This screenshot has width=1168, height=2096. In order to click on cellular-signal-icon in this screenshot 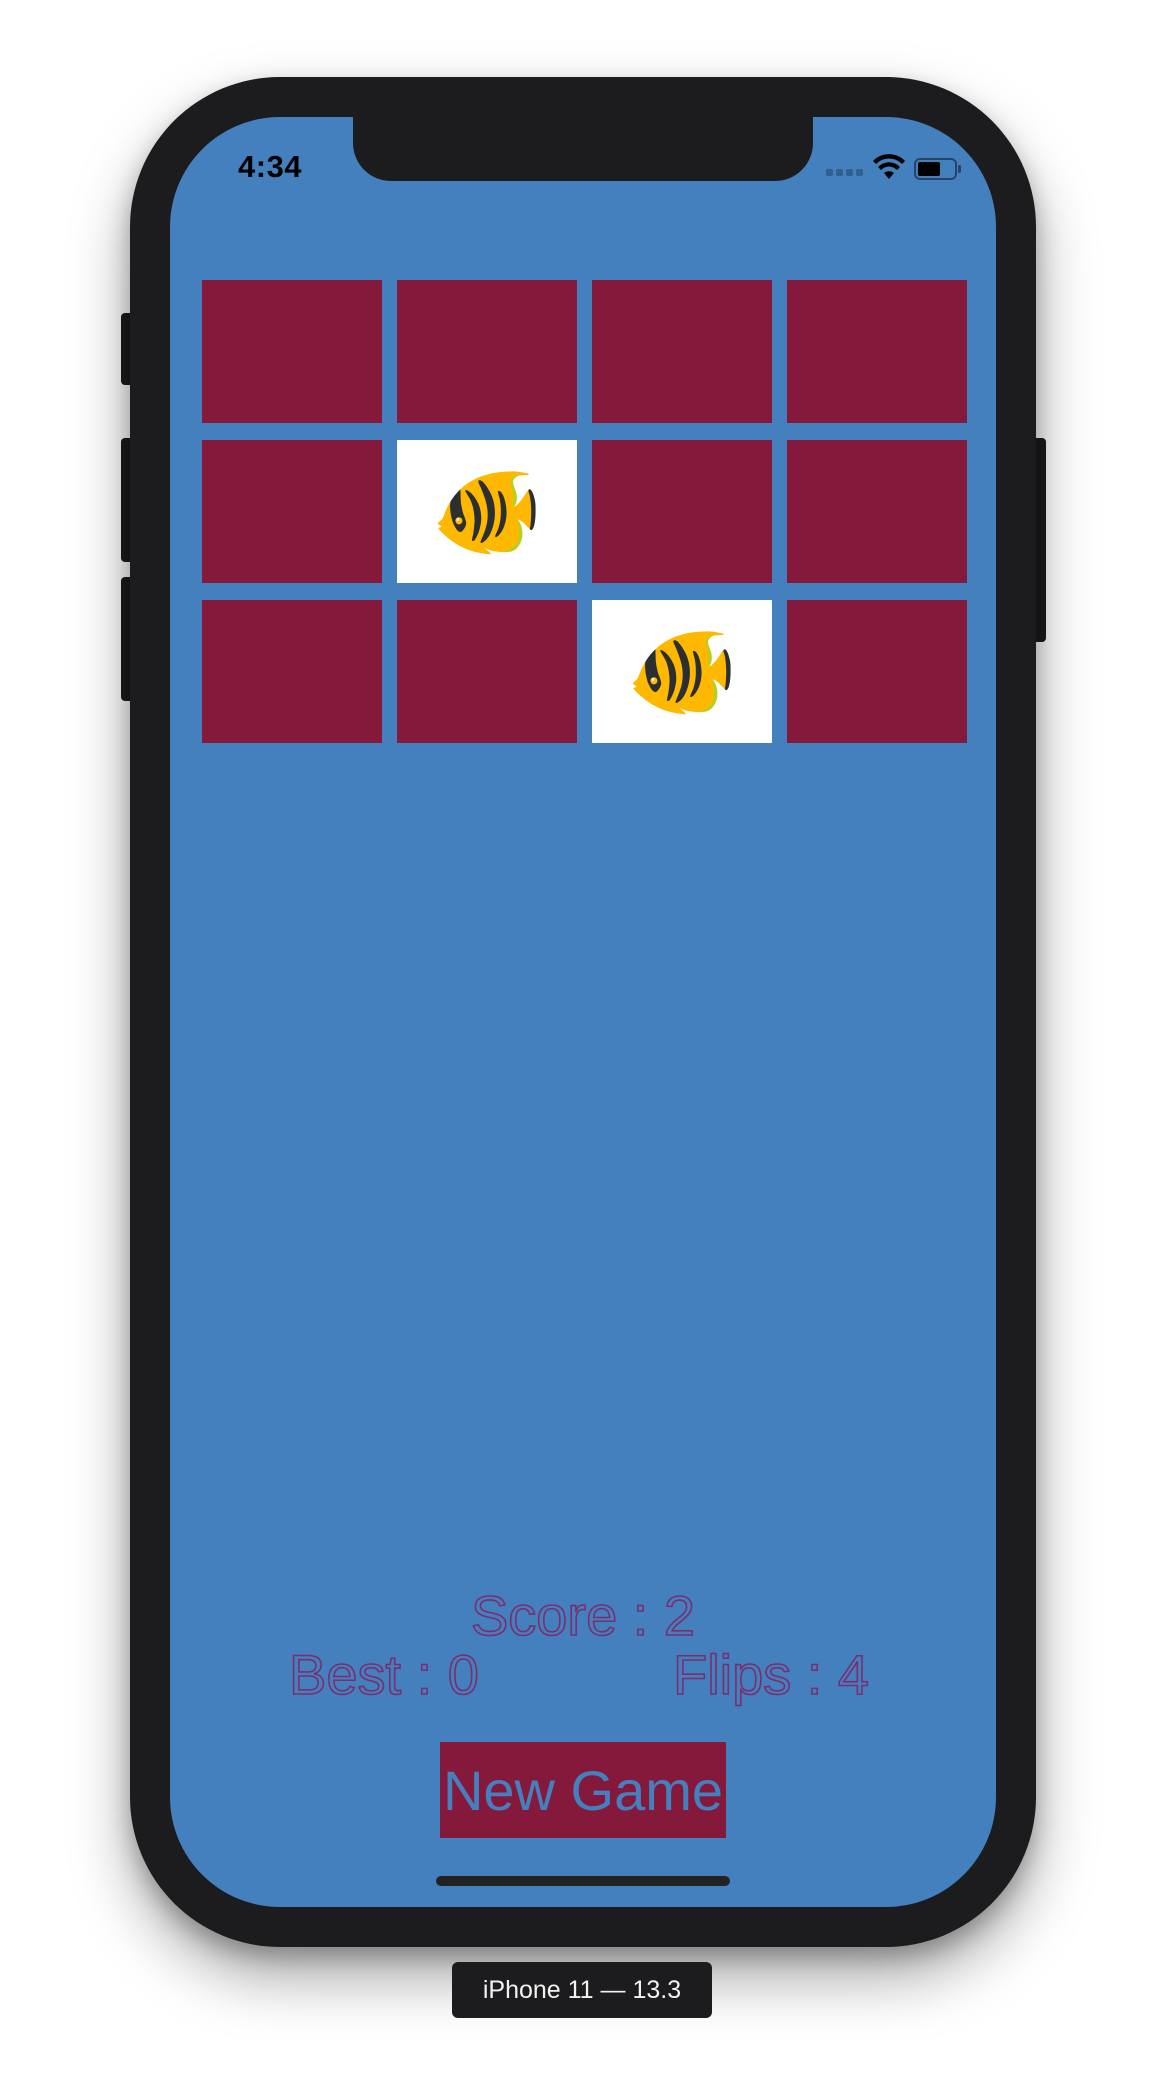, I will do `click(846, 173)`.